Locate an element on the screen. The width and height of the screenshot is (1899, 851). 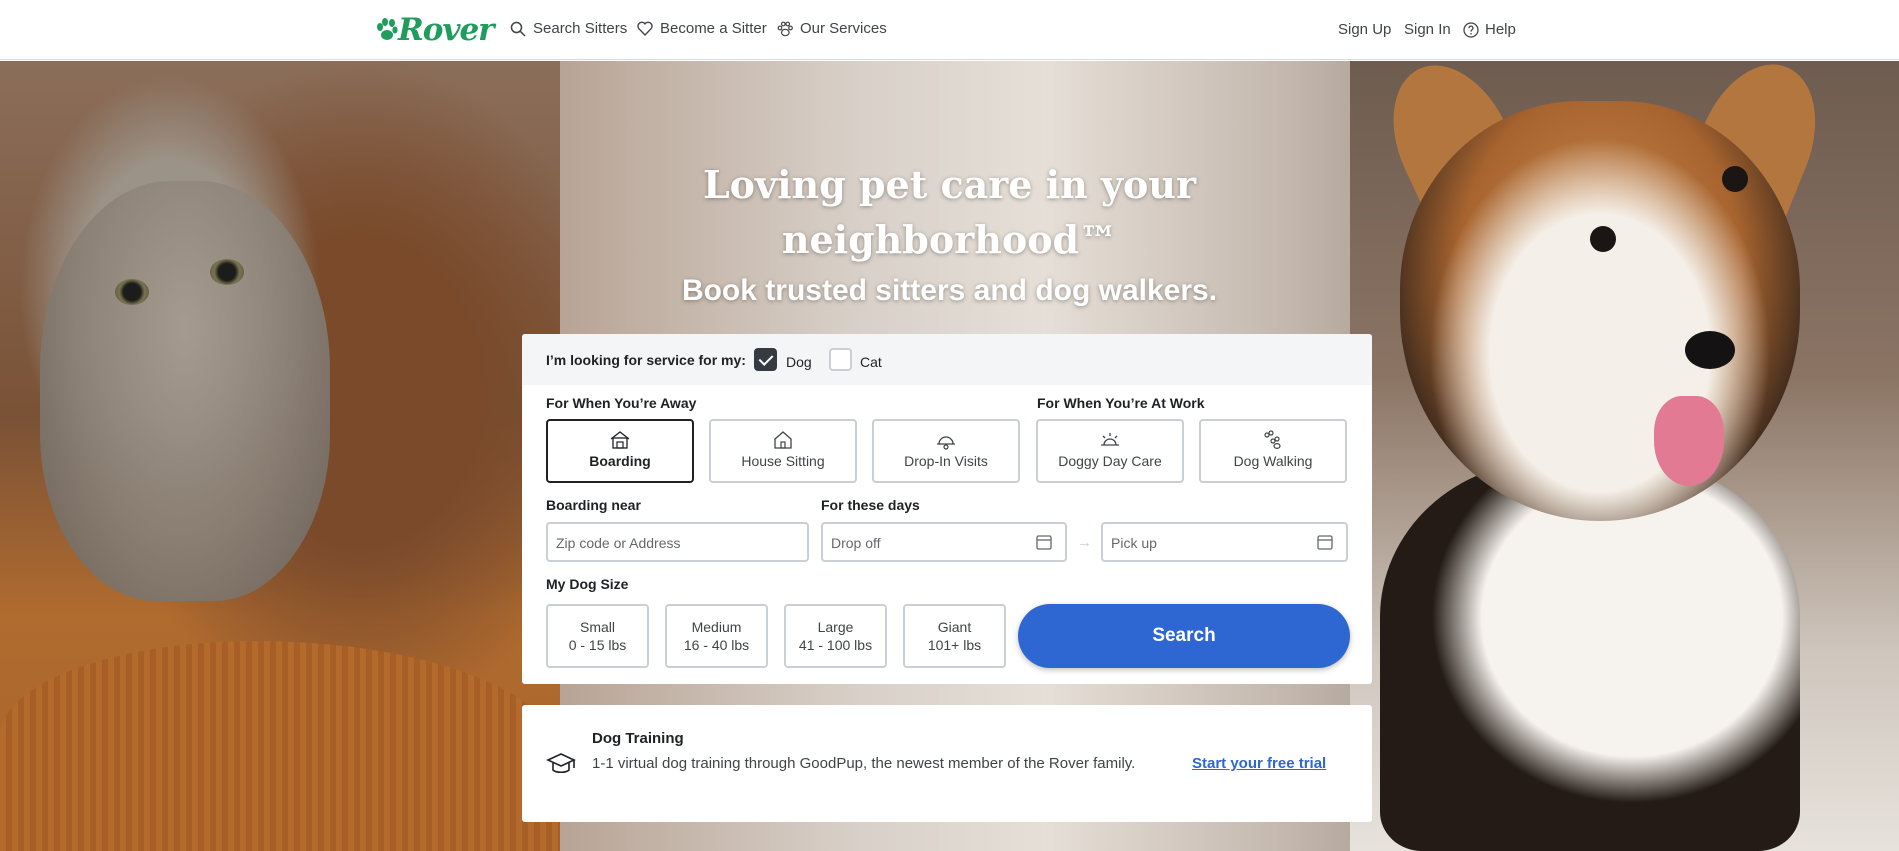
hero-title-line2: neighborhood™ is located at coordinates (949, 239).